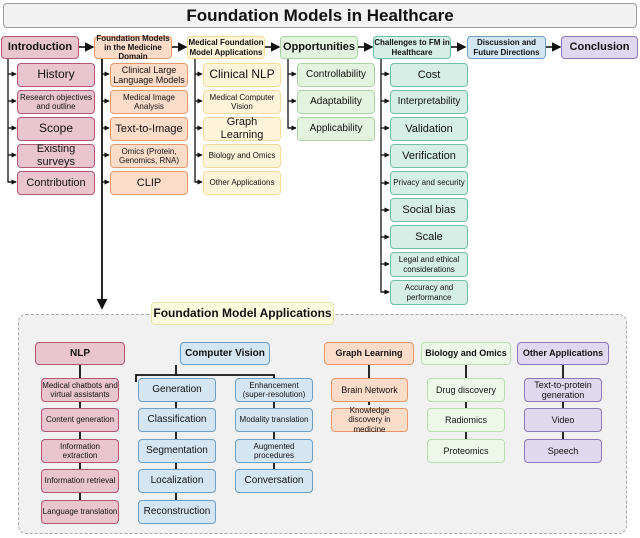  What do you see at coordinates (274, 390) in the screenshot?
I see `cv-item-enhancement: Enhancement (super-resolution)` at bounding box center [274, 390].